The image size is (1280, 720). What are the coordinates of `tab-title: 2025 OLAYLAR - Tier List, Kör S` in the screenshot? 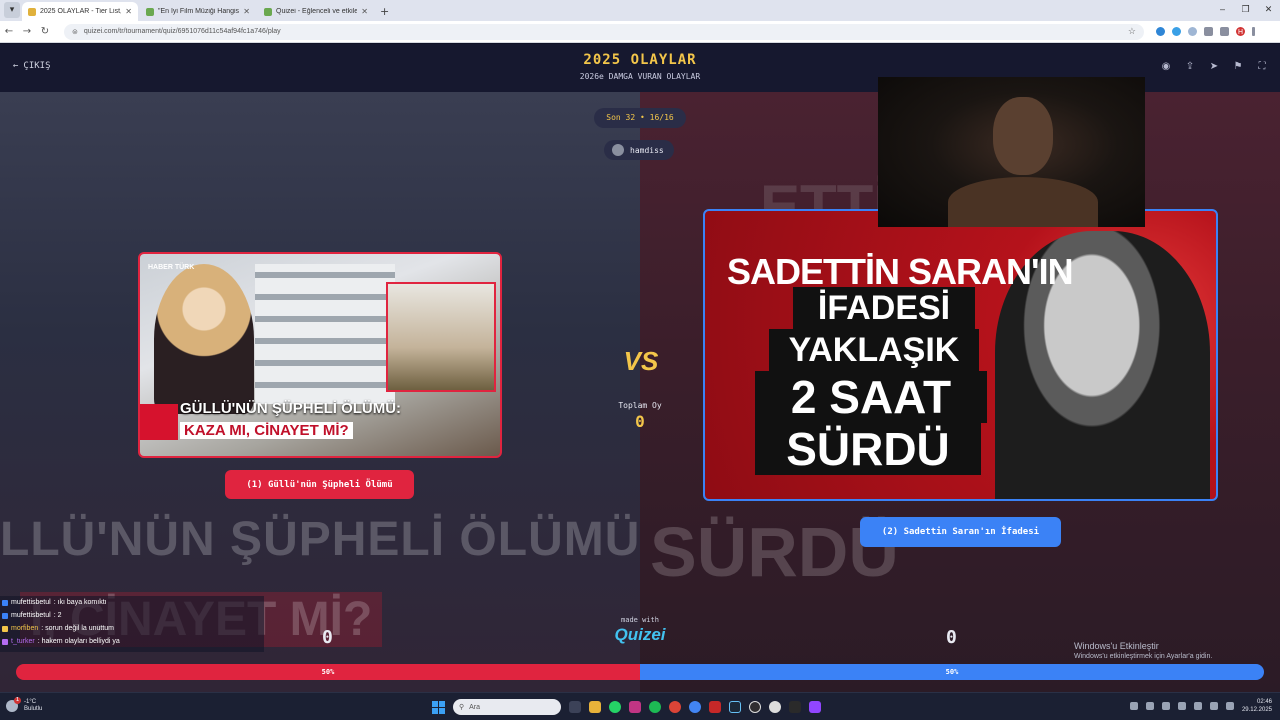 It's located at (81, 11).